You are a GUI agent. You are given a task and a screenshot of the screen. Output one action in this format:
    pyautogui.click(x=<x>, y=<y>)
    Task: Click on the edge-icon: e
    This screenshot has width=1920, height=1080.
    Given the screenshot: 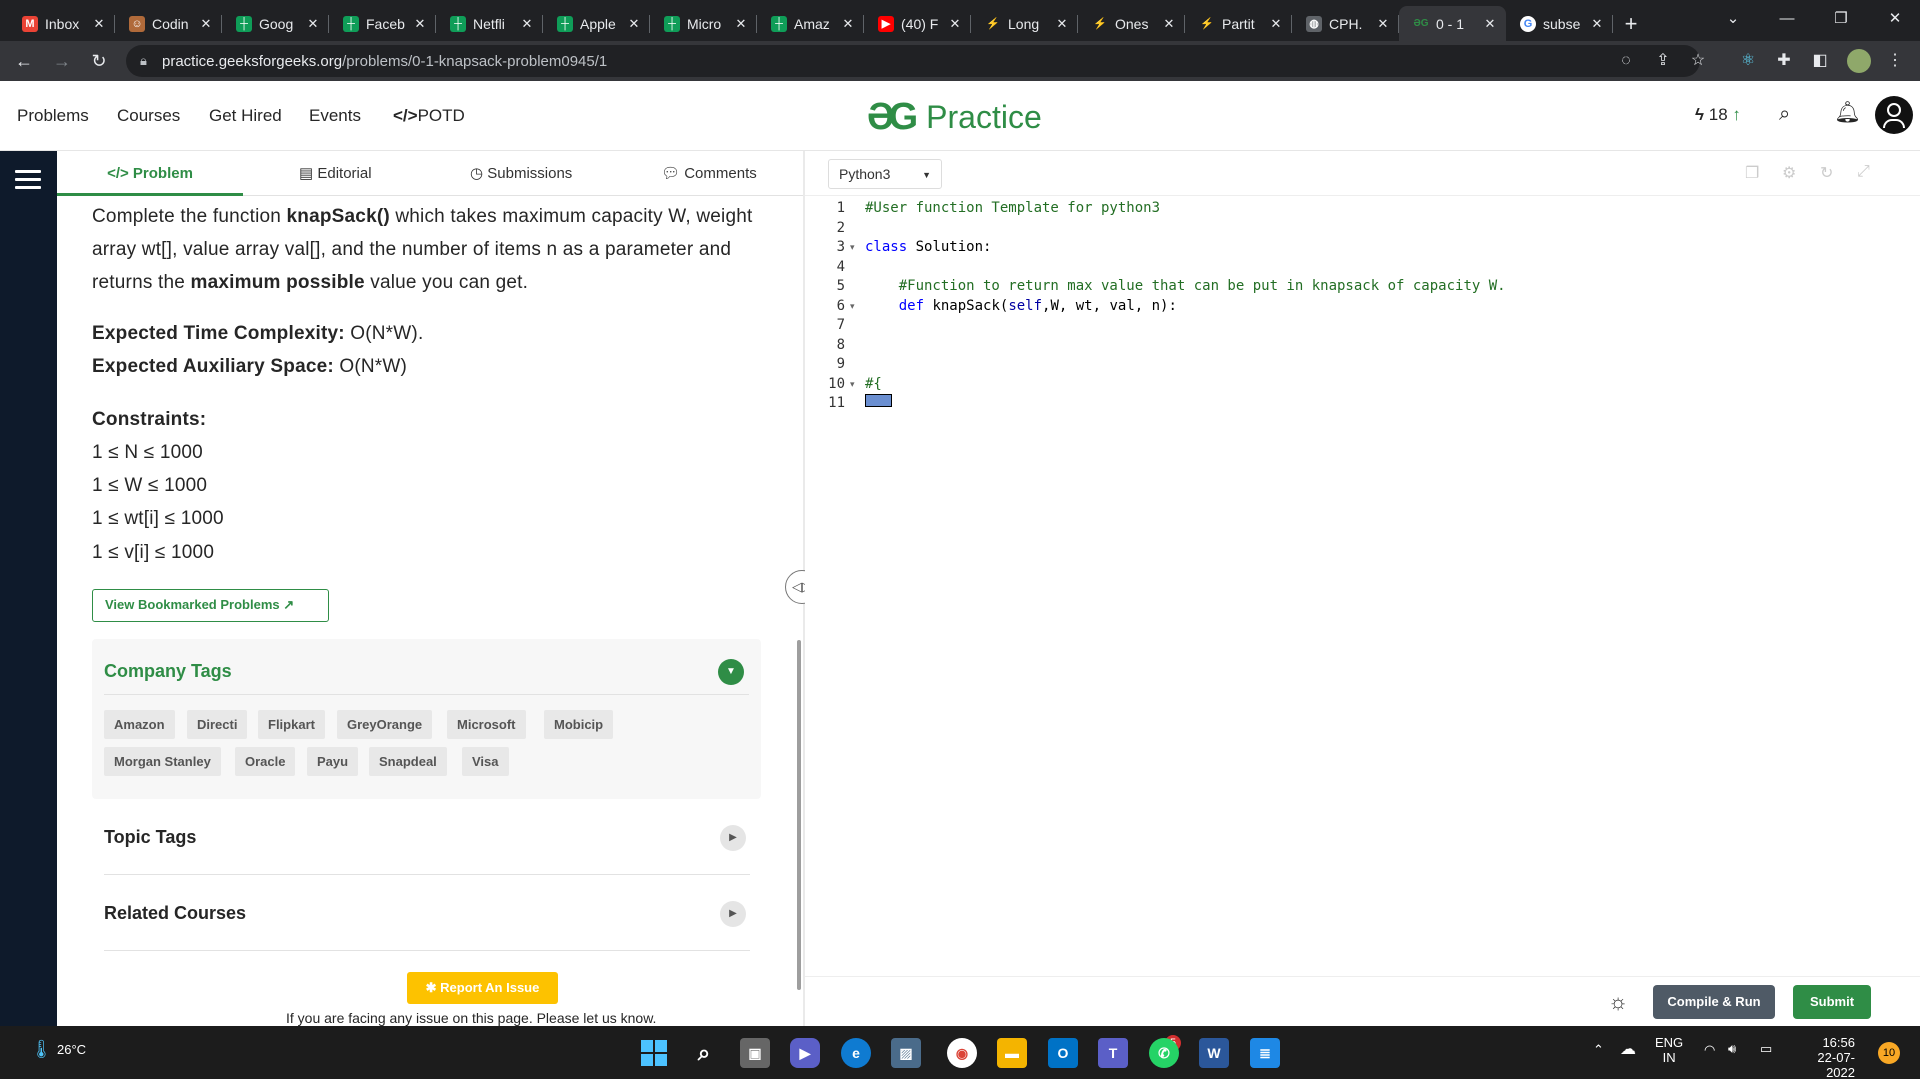 What is the action you would take?
    pyautogui.click(x=856, y=1053)
    